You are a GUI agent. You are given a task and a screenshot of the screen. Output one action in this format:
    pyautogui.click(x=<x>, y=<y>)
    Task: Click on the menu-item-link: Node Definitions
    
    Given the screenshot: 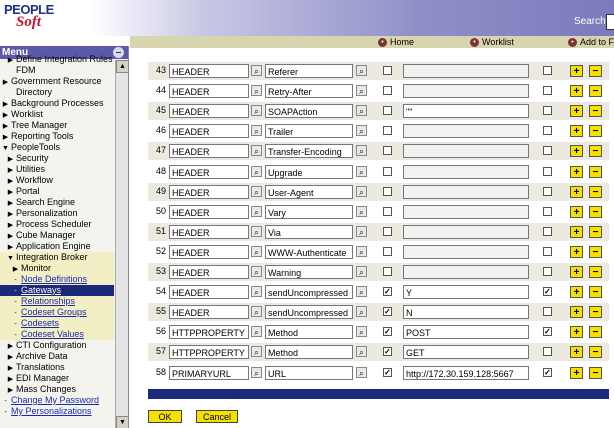 What is the action you would take?
    pyautogui.click(x=54, y=279)
    